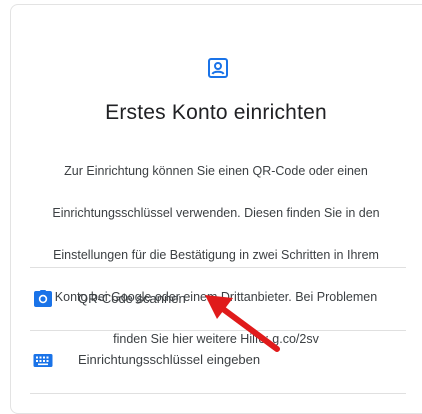 Image resolution: width=422 pixels, height=414 pixels. What do you see at coordinates (43, 360) in the screenshot?
I see `keyboard-icon` at bounding box center [43, 360].